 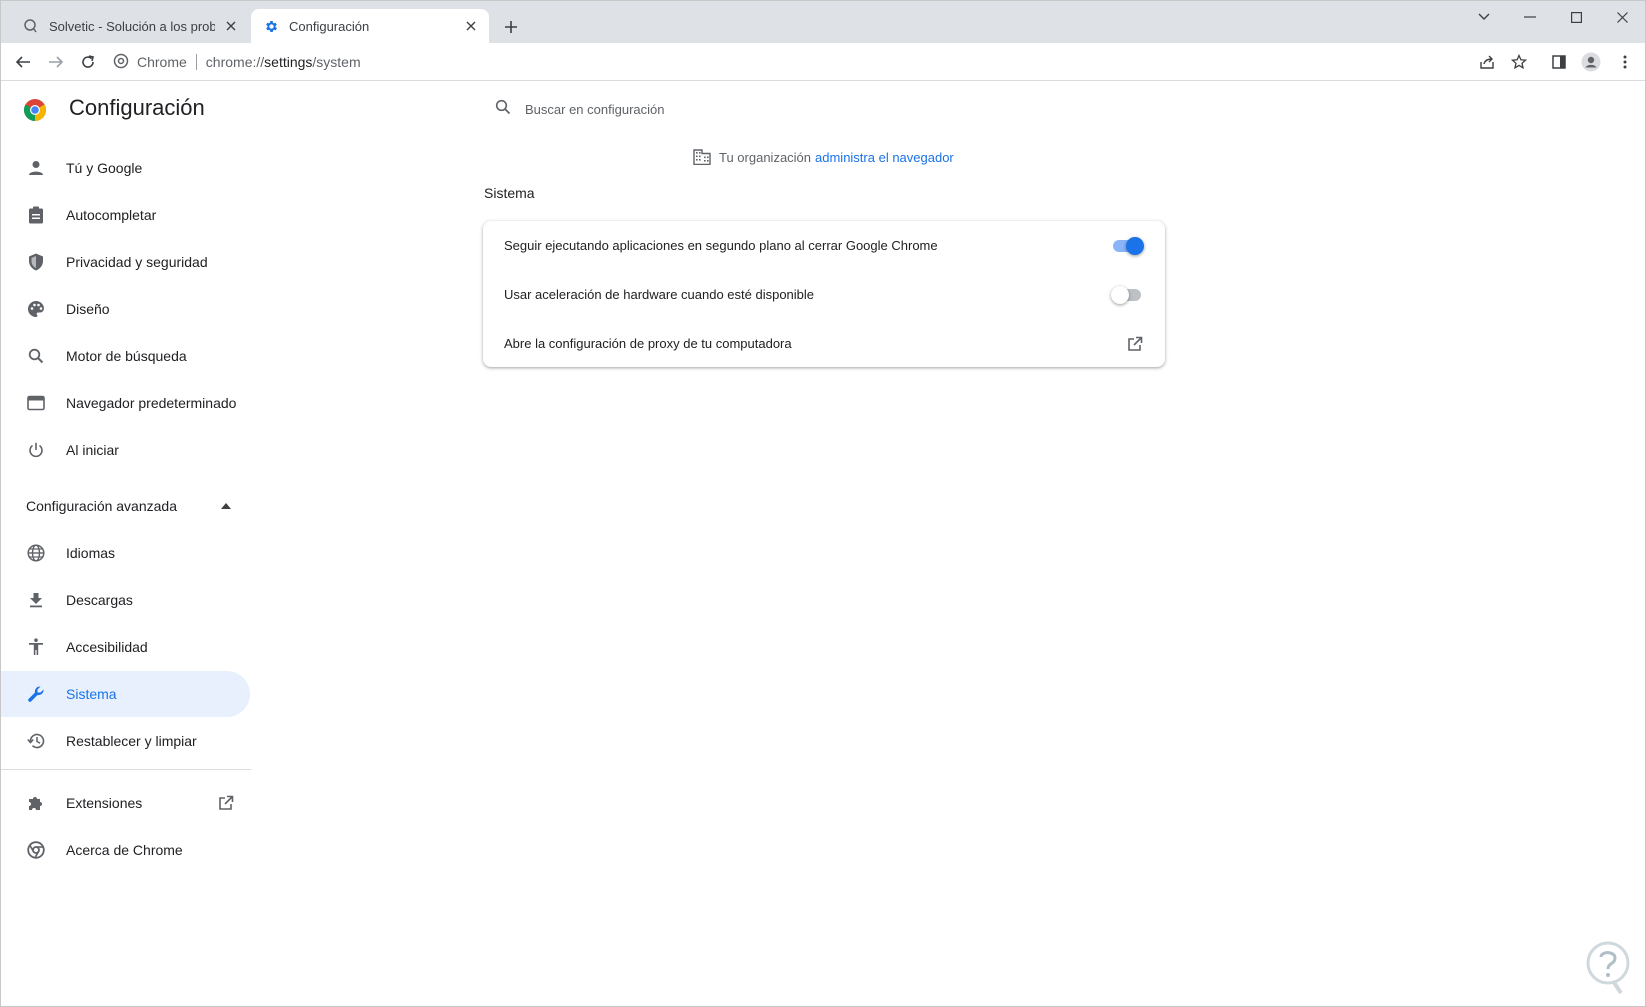 I want to click on shield-icon, so click(x=36, y=262).